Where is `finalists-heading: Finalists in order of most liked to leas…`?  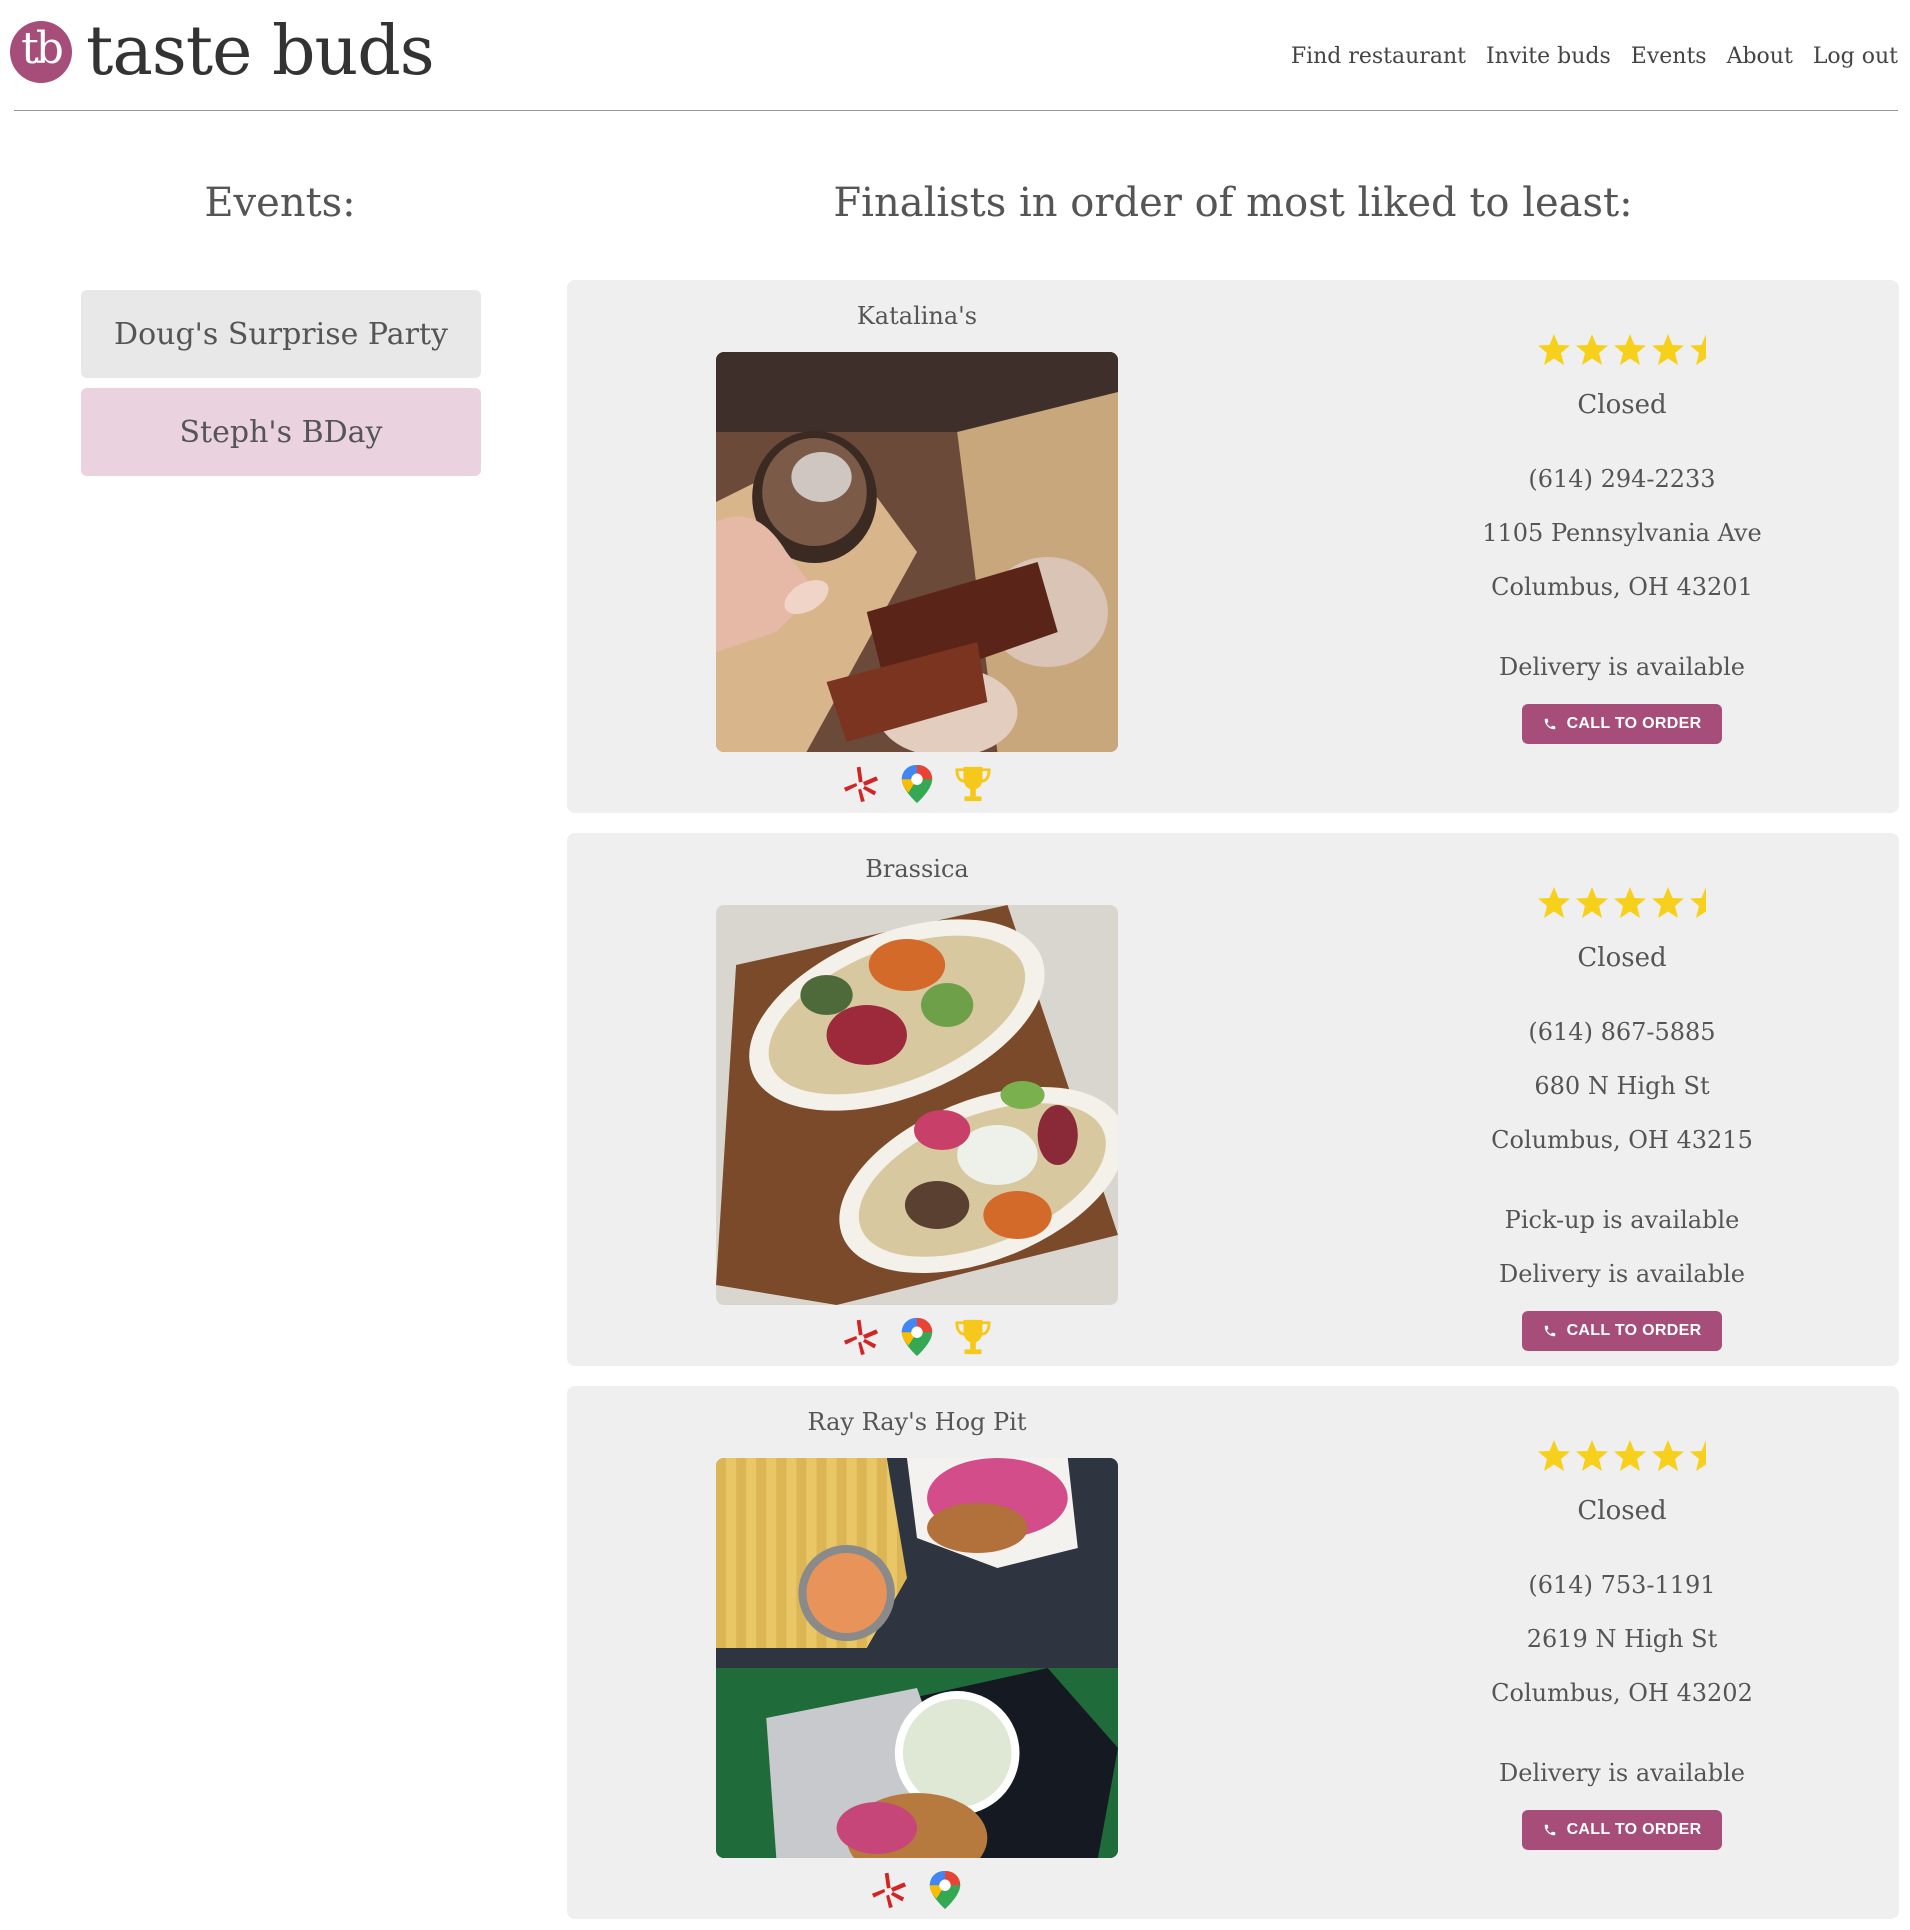
finalists-heading: Finalists in order of most liked to leas… is located at coordinates (1233, 203).